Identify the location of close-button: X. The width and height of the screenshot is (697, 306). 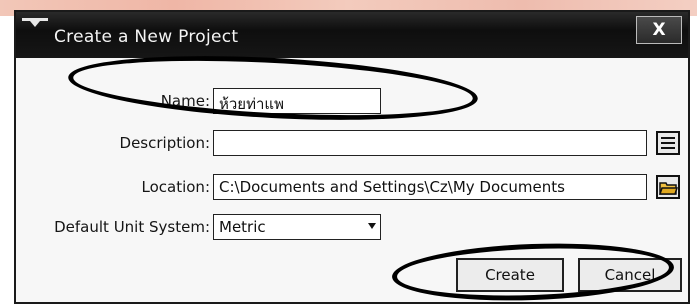
(659, 30).